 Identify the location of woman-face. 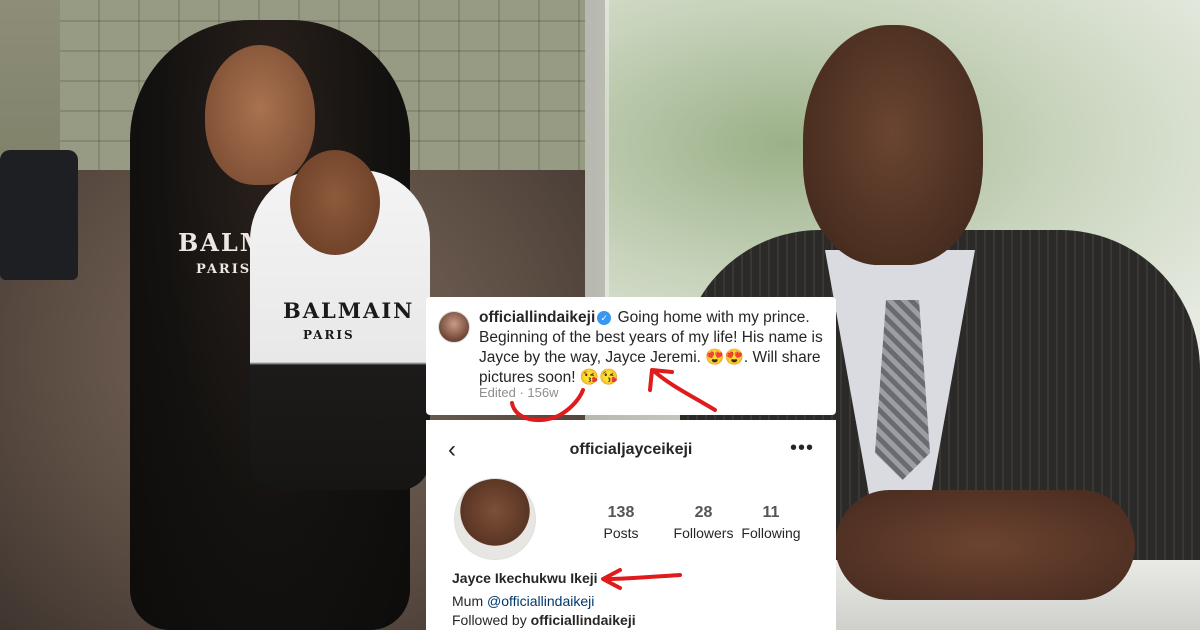
(260, 115).